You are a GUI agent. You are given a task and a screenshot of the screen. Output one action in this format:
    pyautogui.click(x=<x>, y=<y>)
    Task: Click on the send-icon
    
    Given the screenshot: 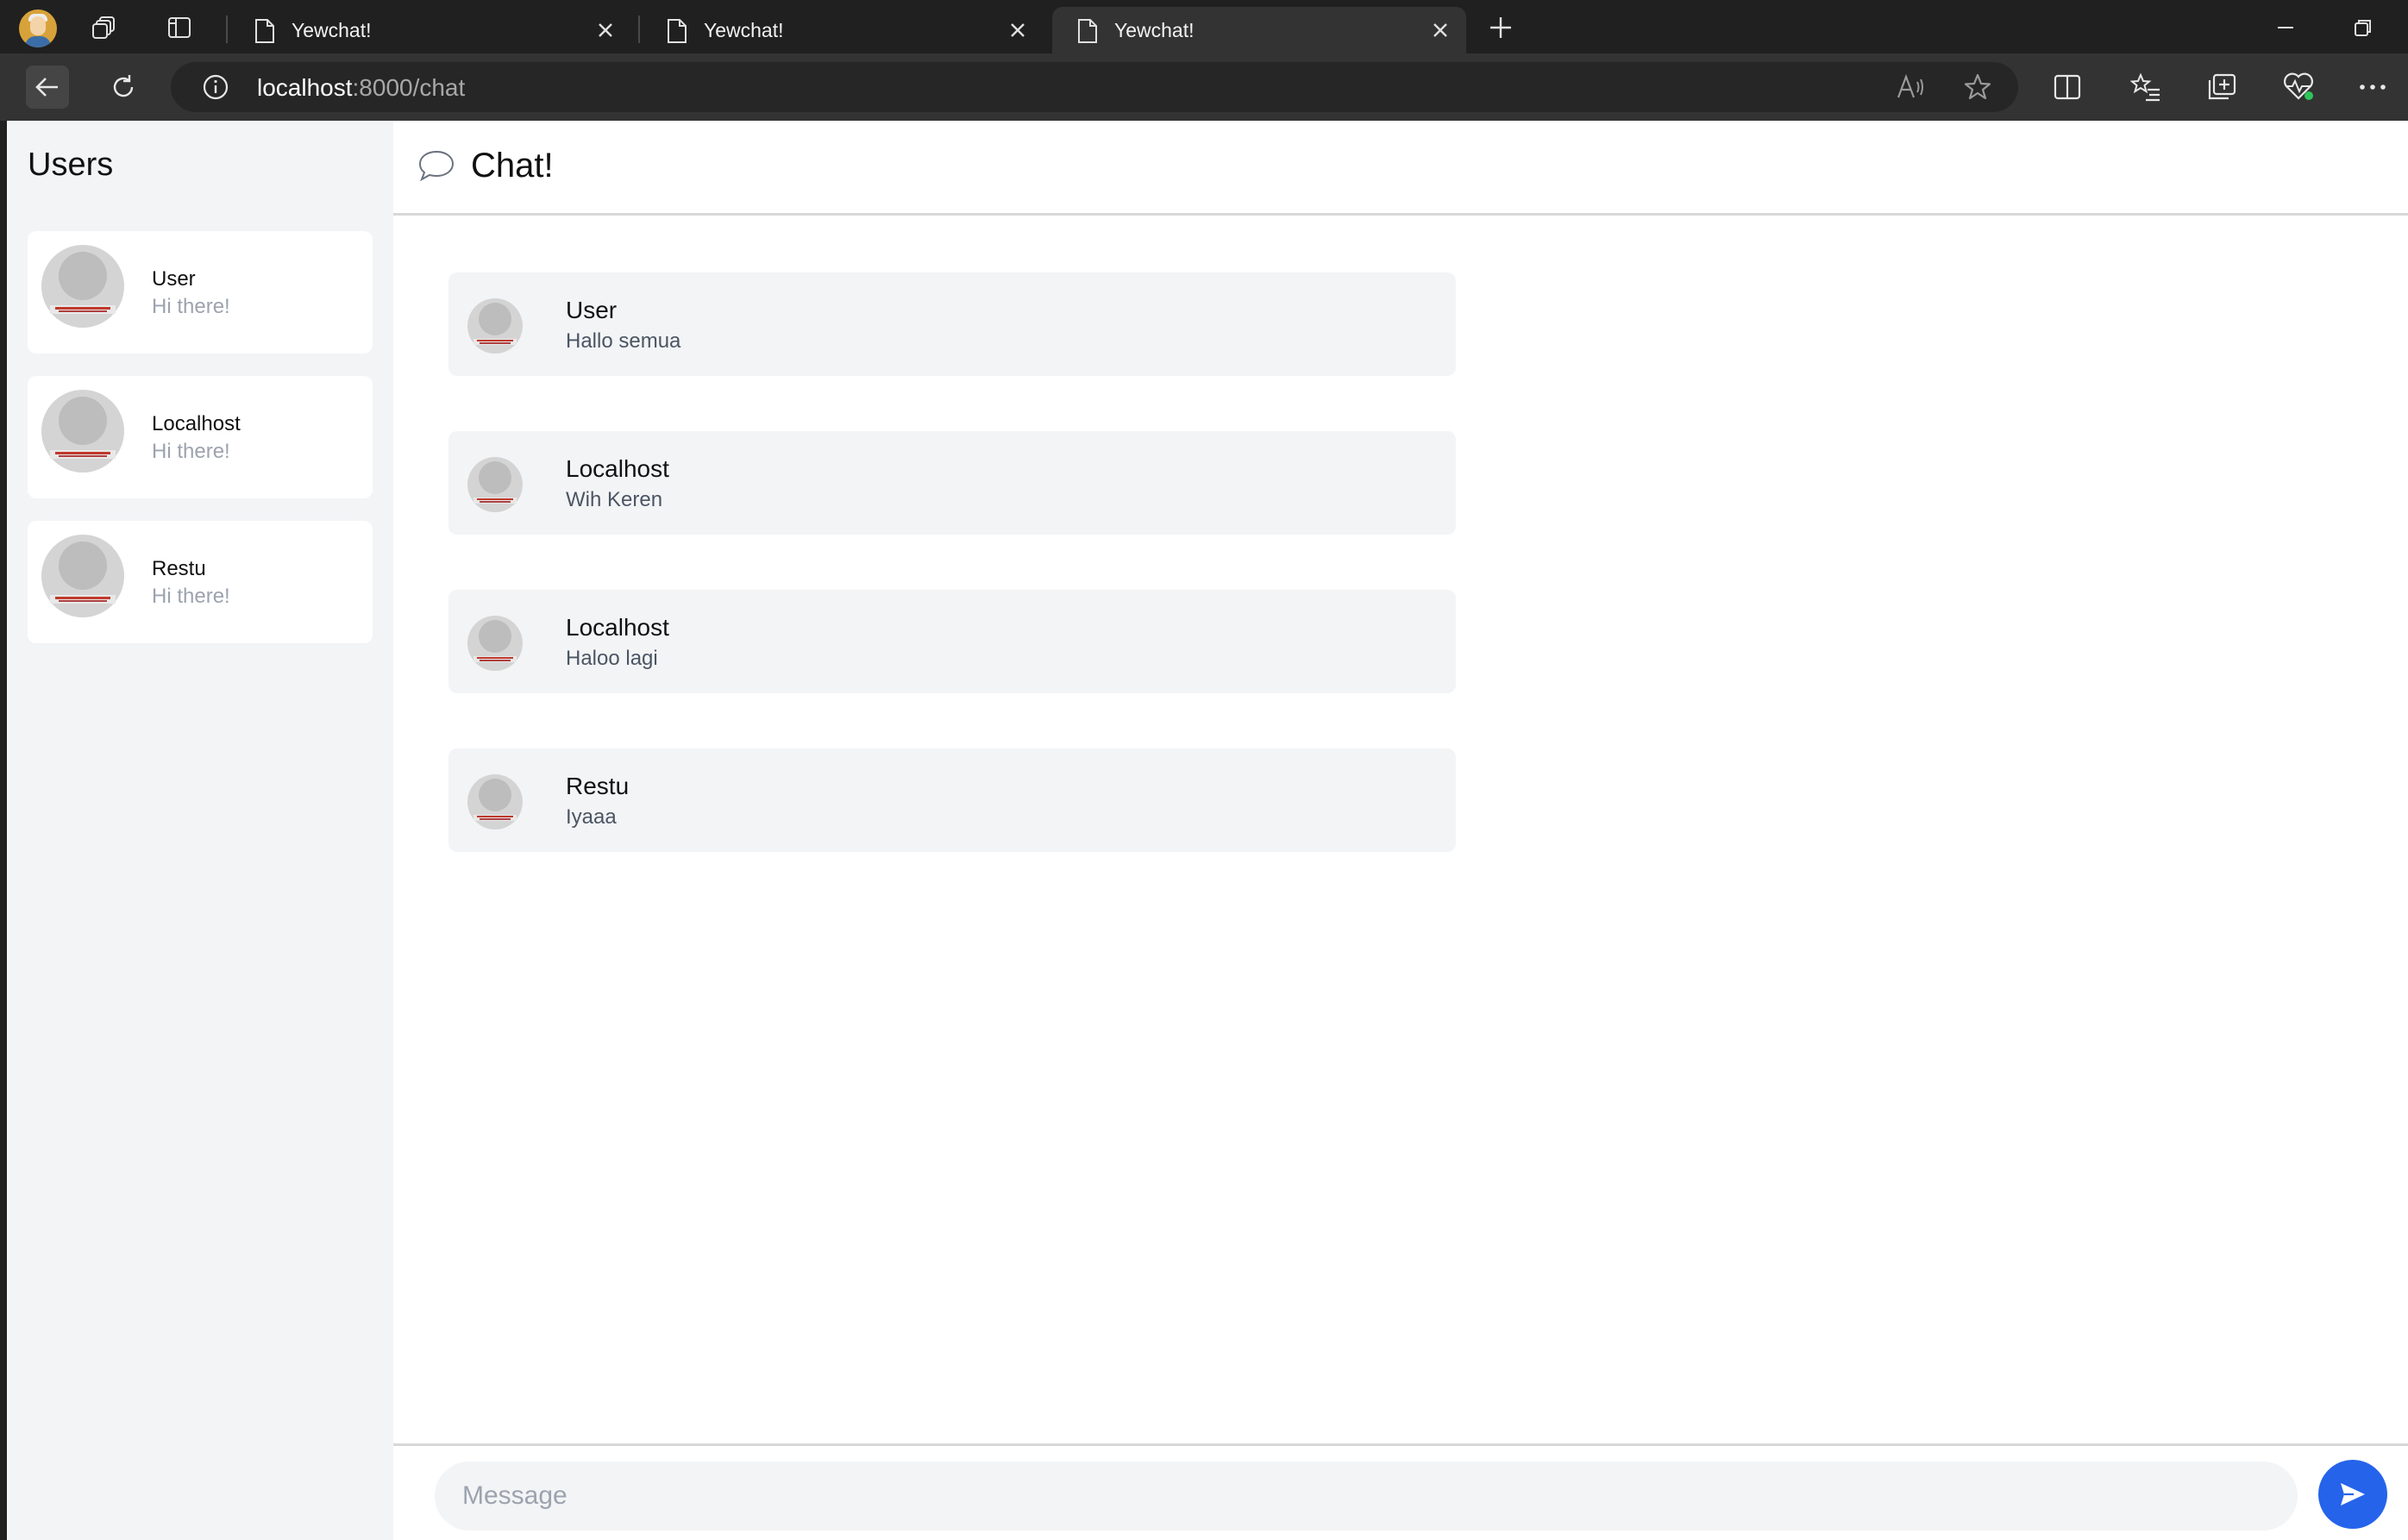 What is the action you would take?
    pyautogui.click(x=2353, y=1494)
    